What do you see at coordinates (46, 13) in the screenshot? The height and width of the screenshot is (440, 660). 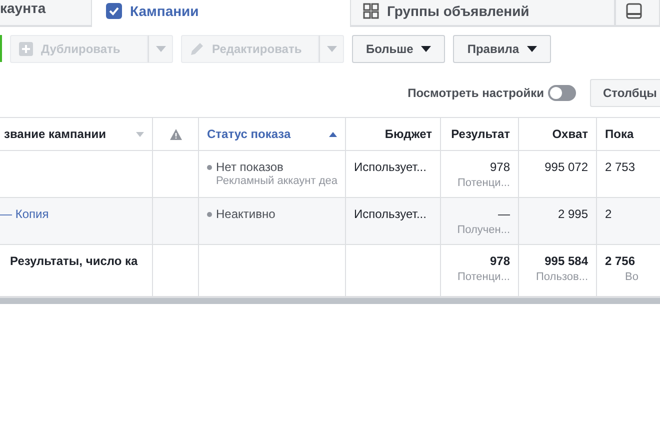 I see `tab: каунта` at bounding box center [46, 13].